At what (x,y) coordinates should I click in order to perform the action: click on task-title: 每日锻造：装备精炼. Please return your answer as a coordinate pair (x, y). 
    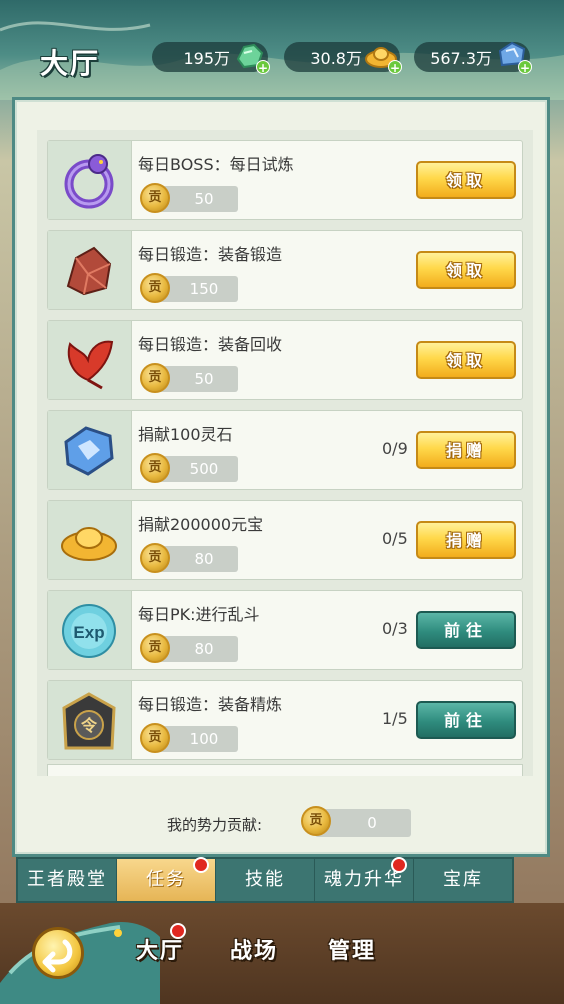
    Looking at the image, I should click on (210, 704).